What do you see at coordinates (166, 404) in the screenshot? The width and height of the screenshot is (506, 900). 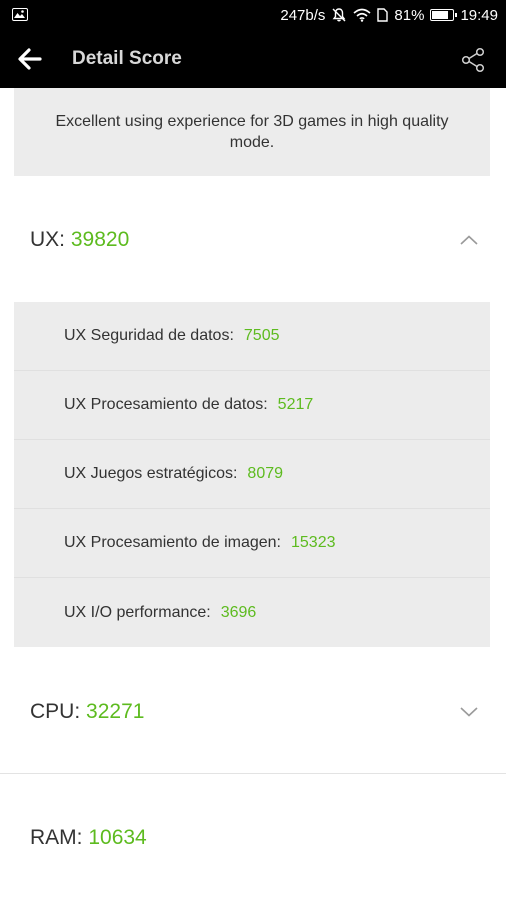 I see `subscore-label: UX Procesamiento de datos:` at bounding box center [166, 404].